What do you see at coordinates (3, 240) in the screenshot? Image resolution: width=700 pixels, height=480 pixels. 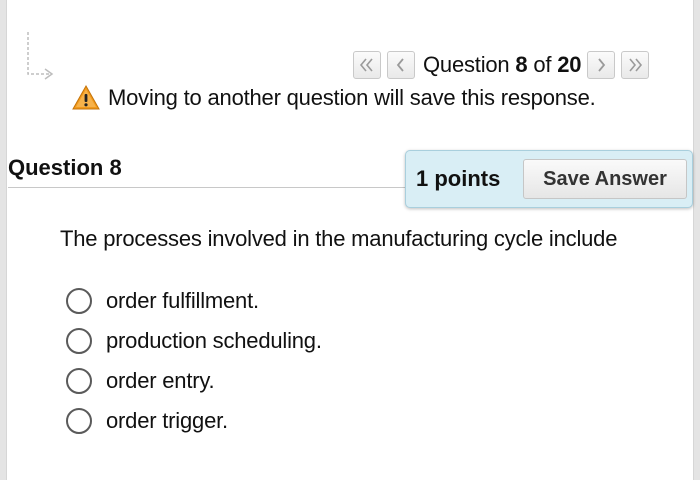 I see `left-frame-edge` at bounding box center [3, 240].